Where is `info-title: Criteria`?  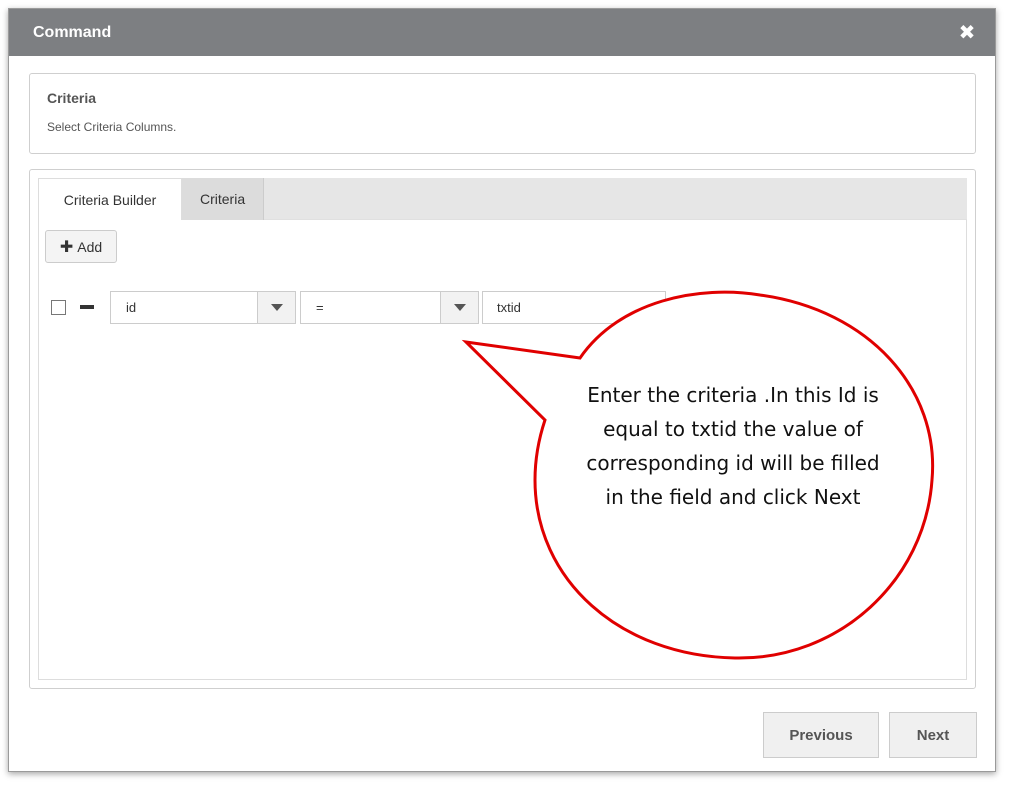
info-title: Criteria is located at coordinates (72, 98).